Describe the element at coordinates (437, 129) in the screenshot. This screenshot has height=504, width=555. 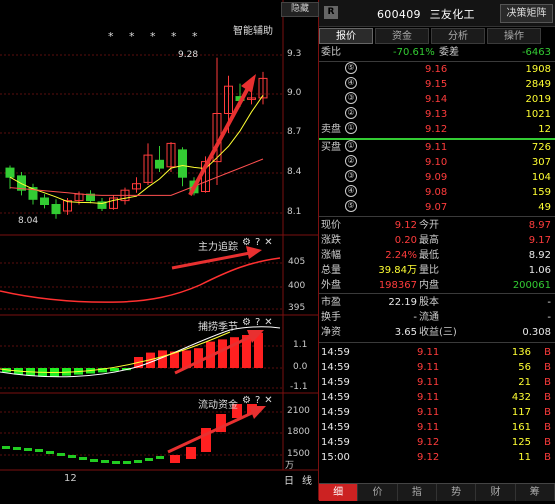
I see `ask-level-row: 卖盘 ① 9.12 12` at that location.